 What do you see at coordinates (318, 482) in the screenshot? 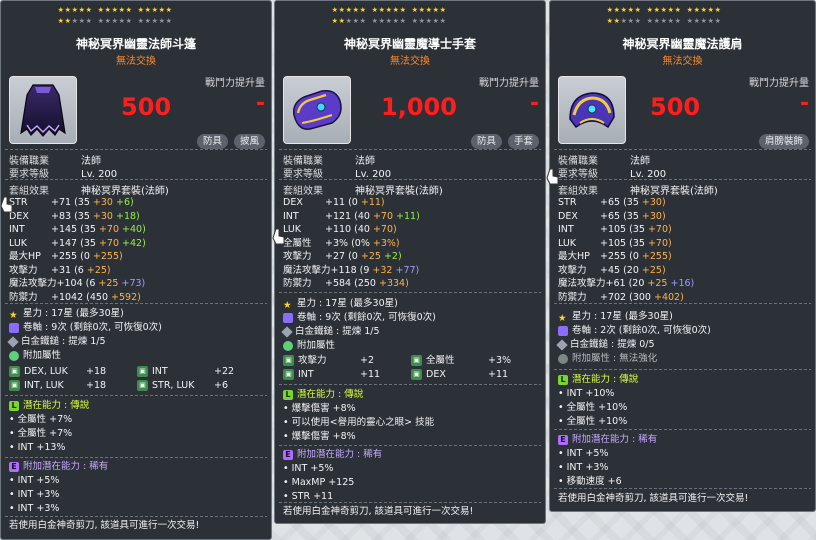
I see `bonus-potential-line: • MaxMP +125` at bounding box center [318, 482].